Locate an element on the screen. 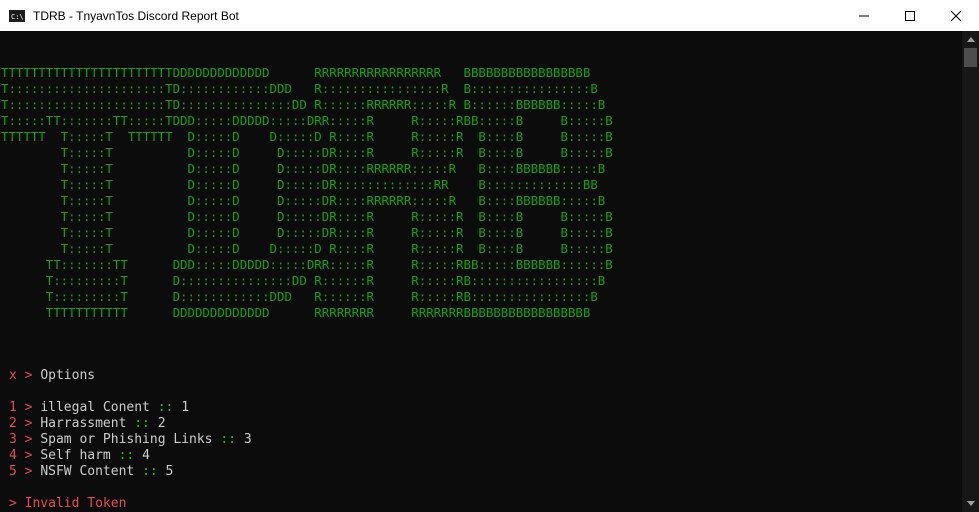  maximize-icon is located at coordinates (910, 15).